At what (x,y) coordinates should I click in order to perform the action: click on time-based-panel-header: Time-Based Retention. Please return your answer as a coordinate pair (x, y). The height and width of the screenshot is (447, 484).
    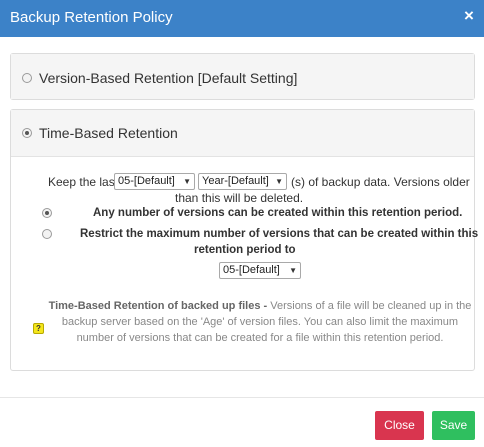
    Looking at the image, I should click on (242, 133).